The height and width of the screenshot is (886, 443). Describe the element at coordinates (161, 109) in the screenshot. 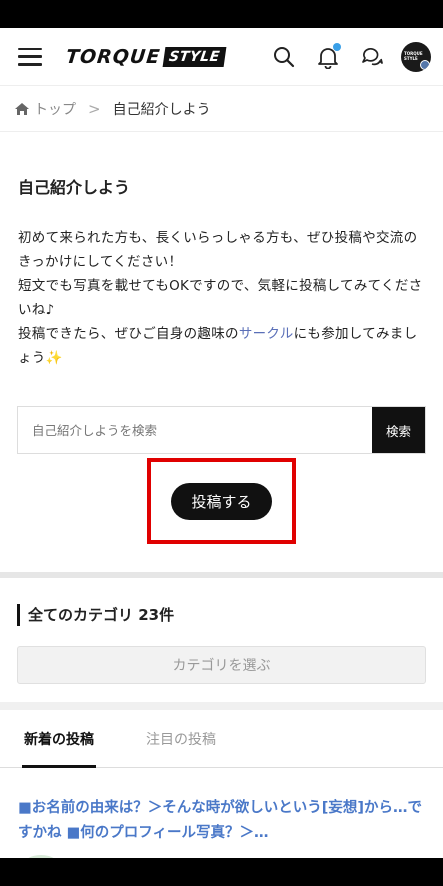

I see `breadcrumb-current: 自己紹介しよう` at that location.